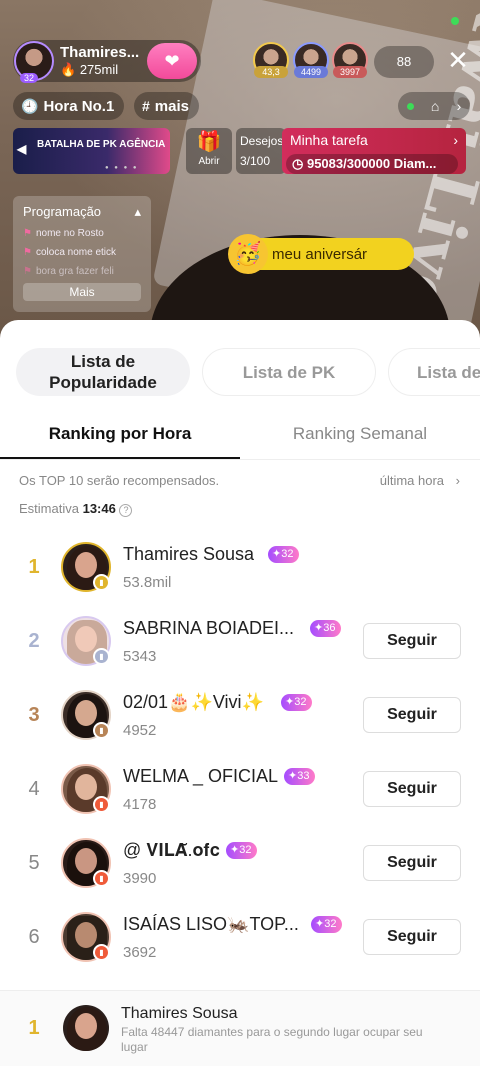  Describe the element at coordinates (140, 878) in the screenshot. I see `score: 3990` at that location.